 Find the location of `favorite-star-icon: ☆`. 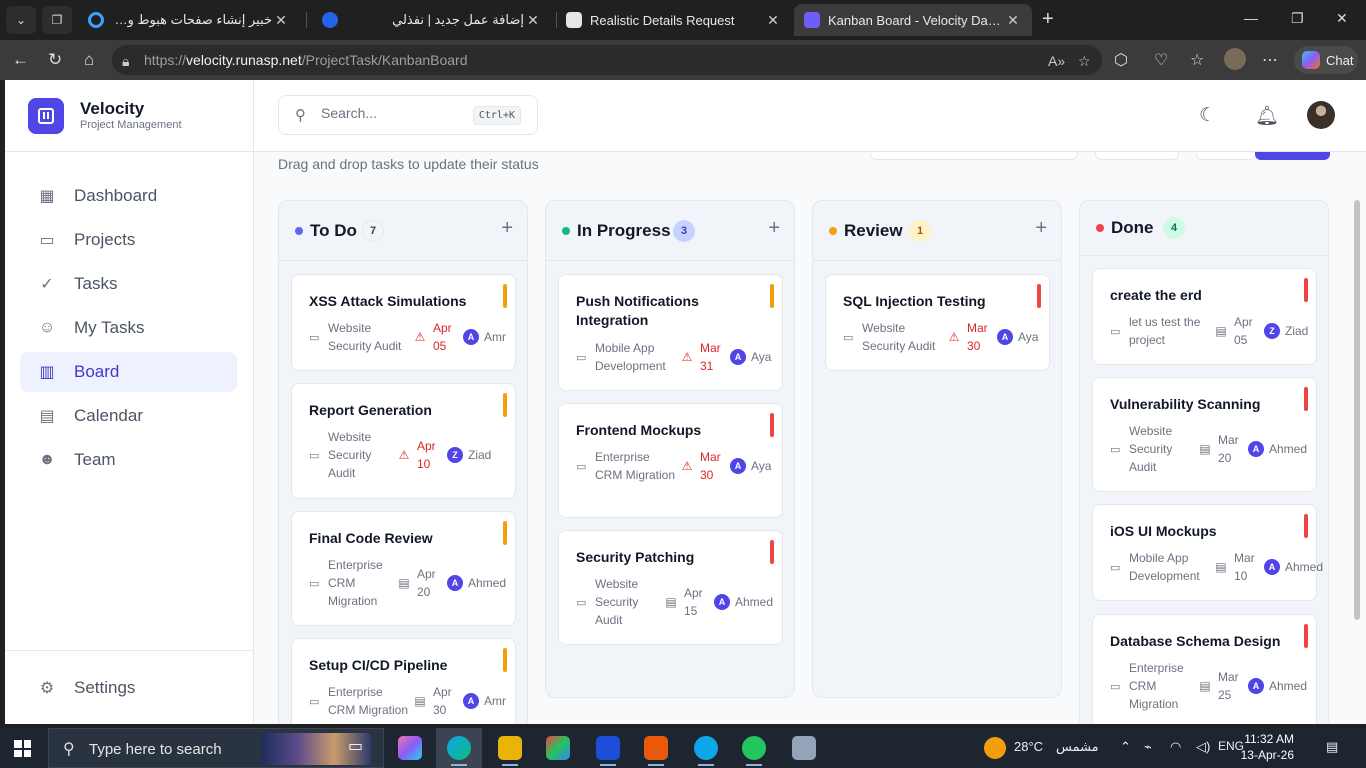

favorite-star-icon: ☆ is located at coordinates (1084, 61).